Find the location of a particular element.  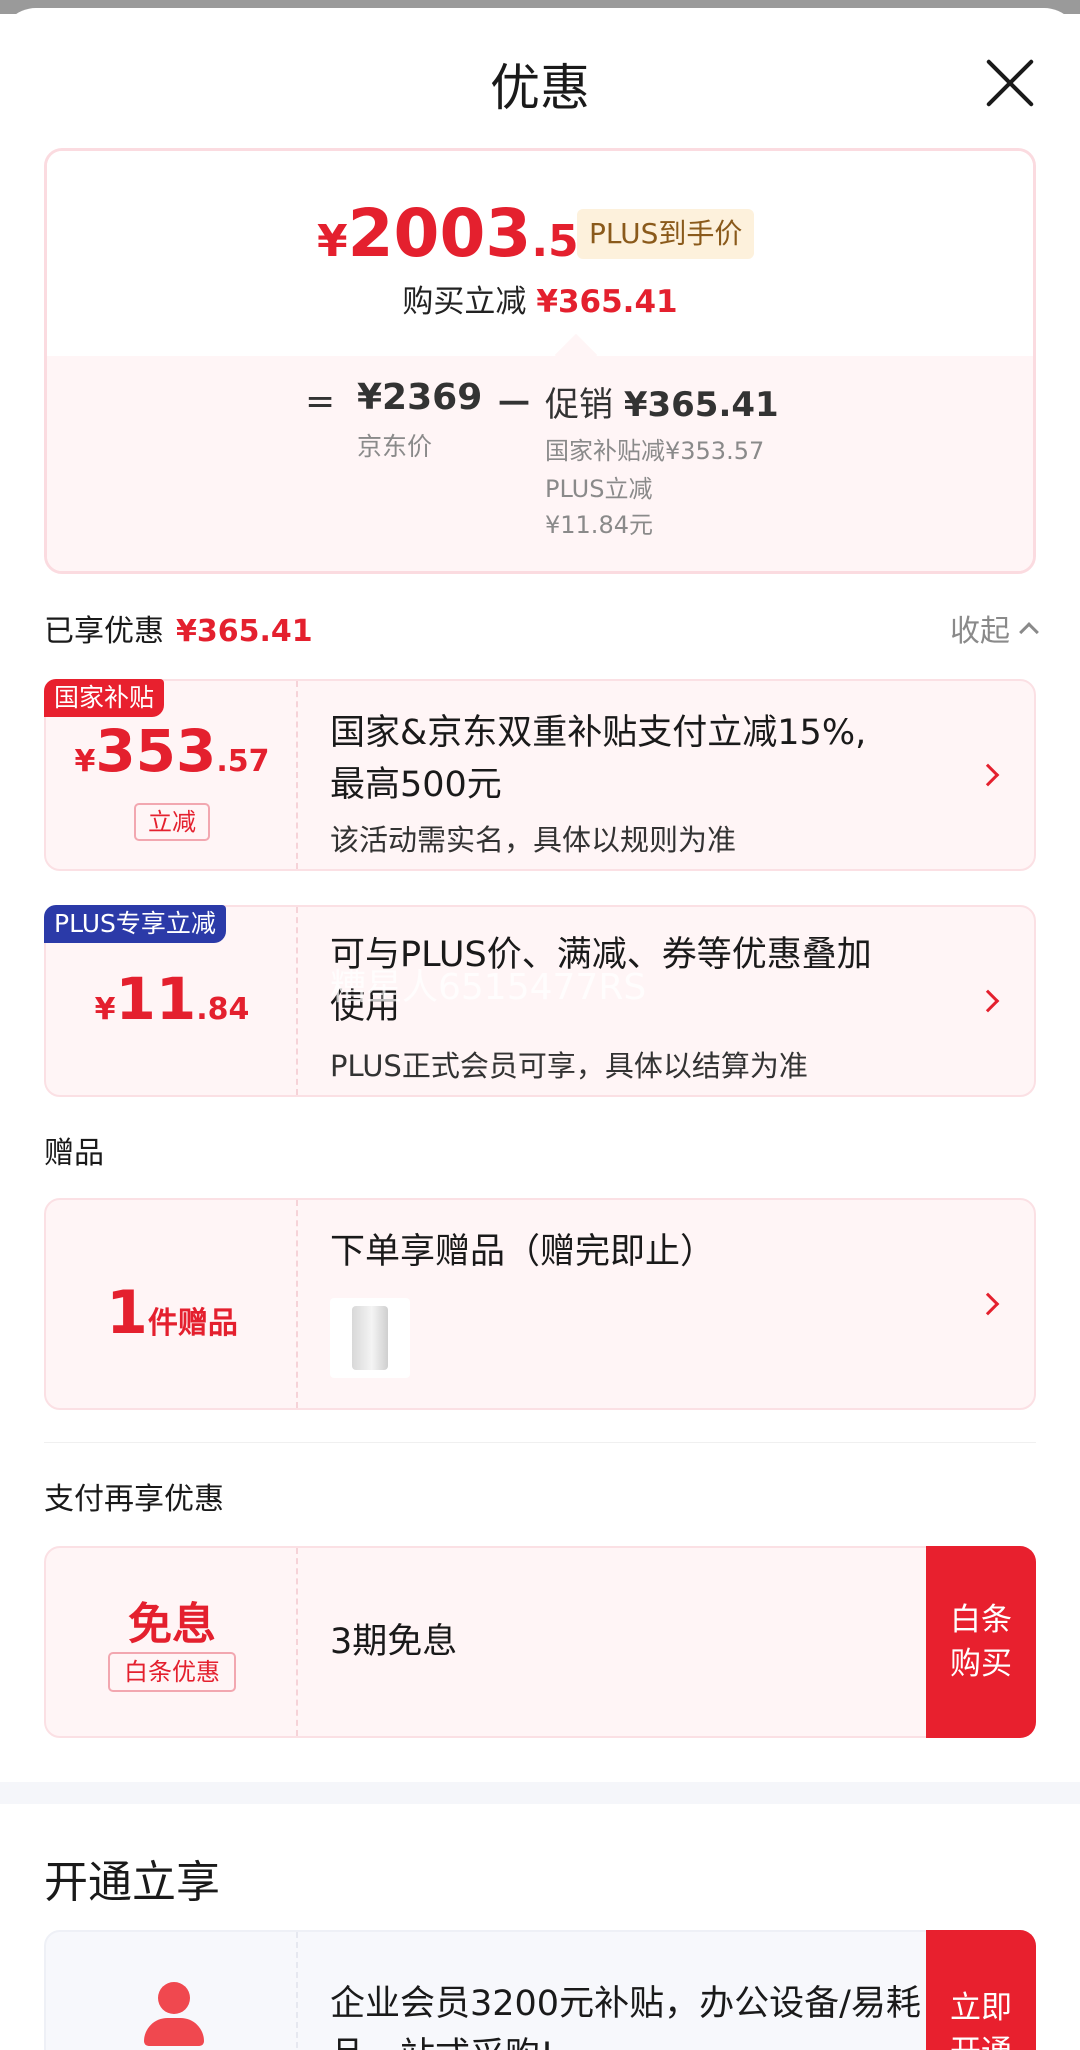

gift-card: 1件赠品 下单享赠品（赠完即止） is located at coordinates (540, 1304).